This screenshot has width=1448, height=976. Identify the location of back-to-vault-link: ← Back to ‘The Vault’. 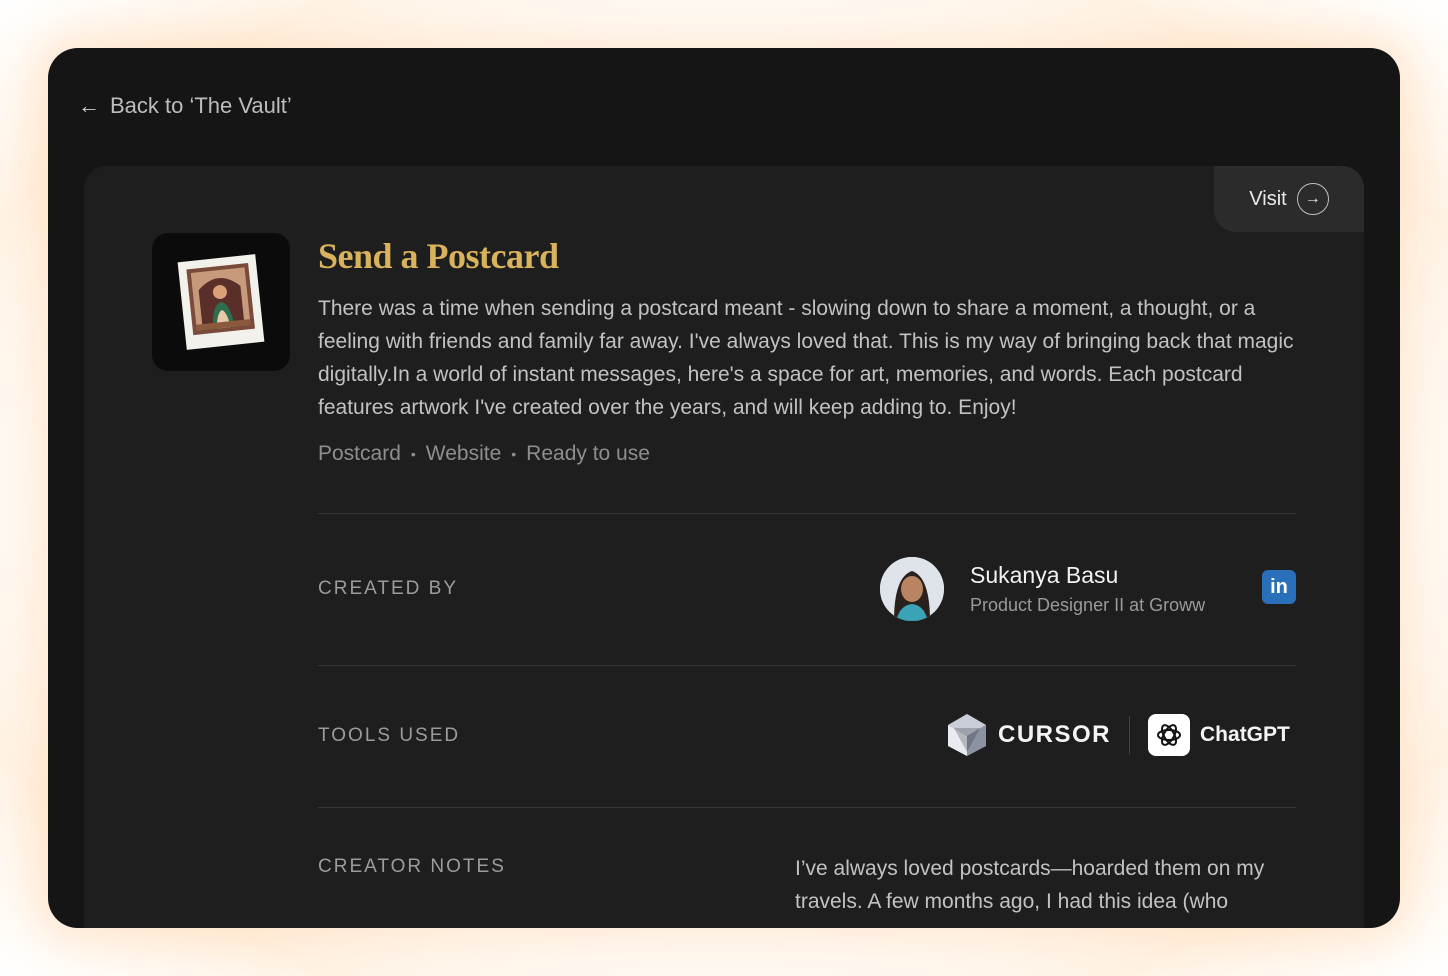
(185, 106).